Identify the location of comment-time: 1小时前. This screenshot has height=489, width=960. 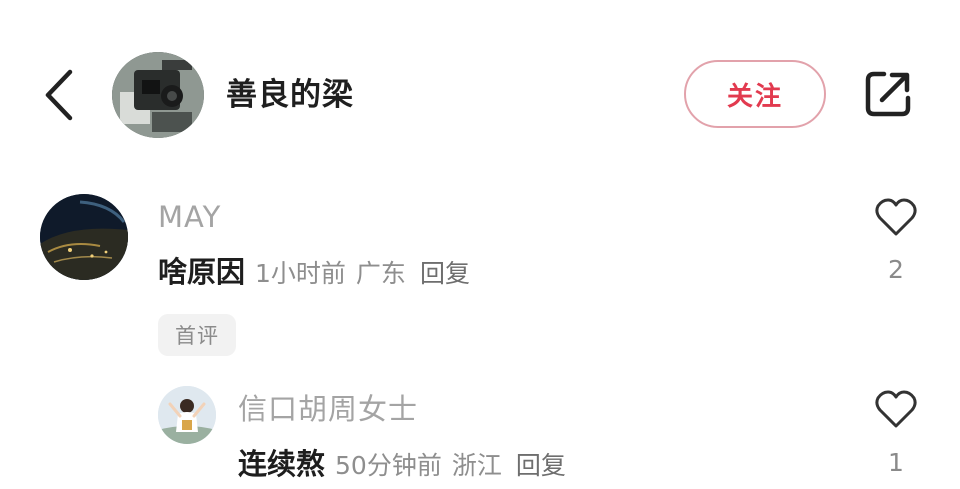
(300, 273).